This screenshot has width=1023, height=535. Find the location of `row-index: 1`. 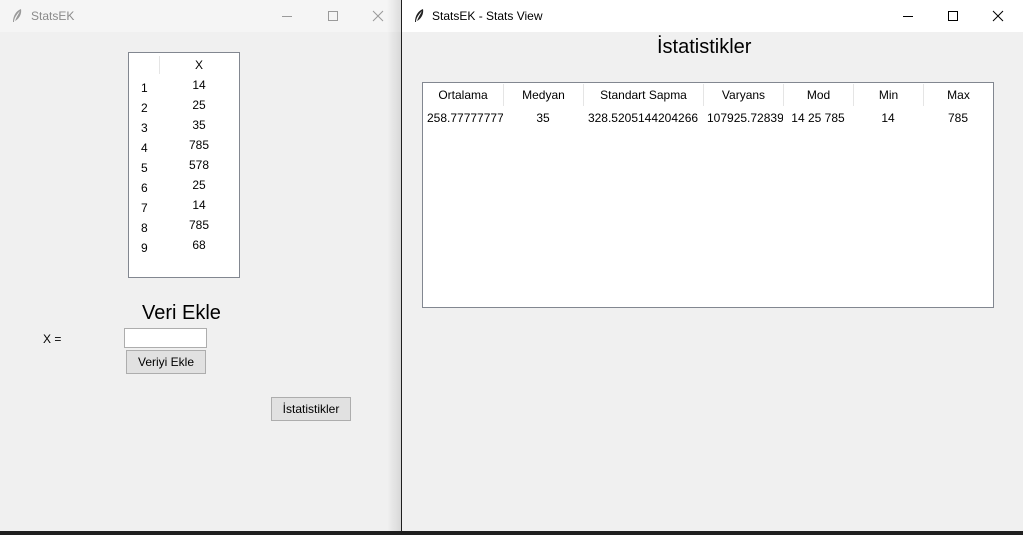

row-index: 1 is located at coordinates (144, 88).